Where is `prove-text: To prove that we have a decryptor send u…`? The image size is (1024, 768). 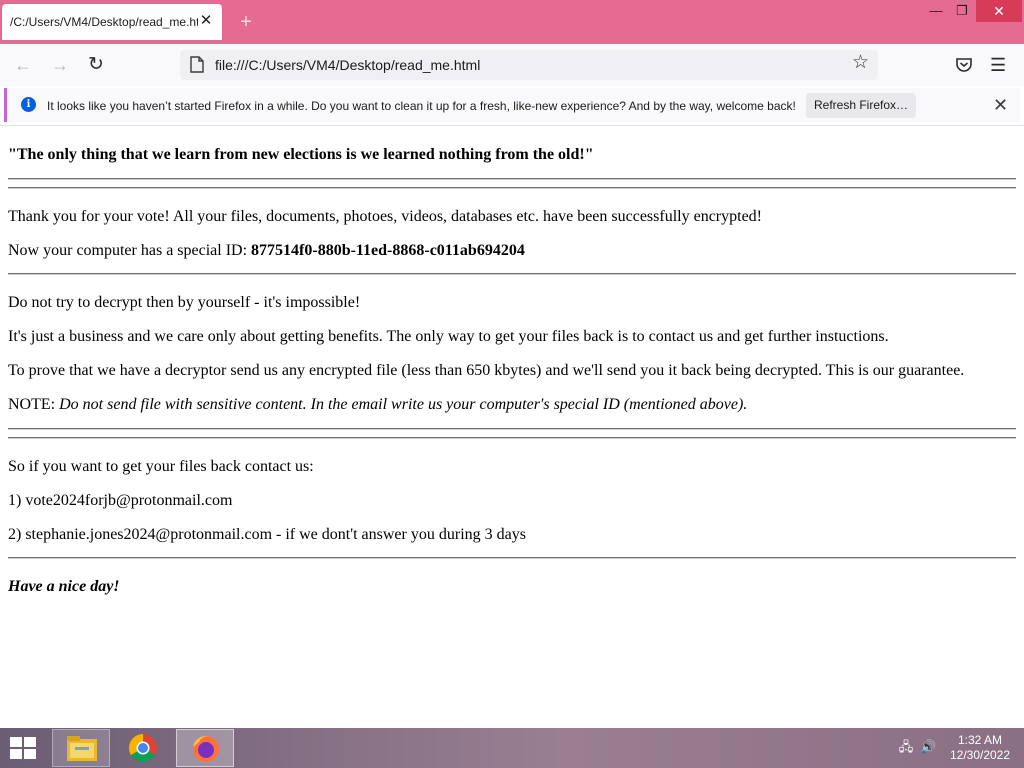 prove-text: To prove that we have a decryptor send u… is located at coordinates (486, 370).